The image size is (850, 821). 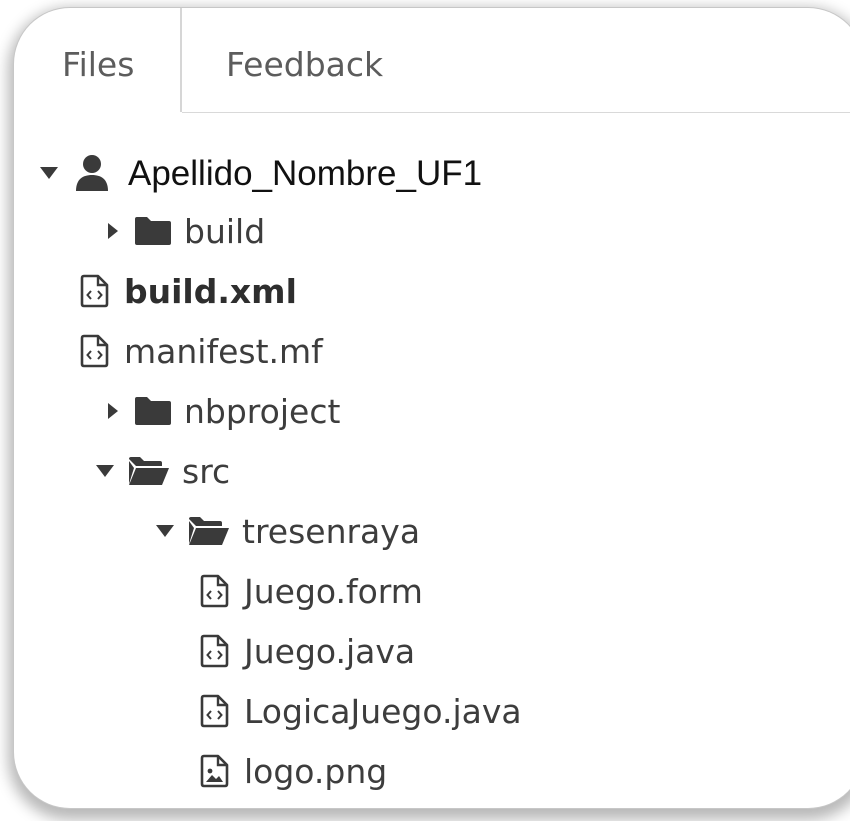 What do you see at coordinates (98, 64) in the screenshot?
I see `tab-files: Files` at bounding box center [98, 64].